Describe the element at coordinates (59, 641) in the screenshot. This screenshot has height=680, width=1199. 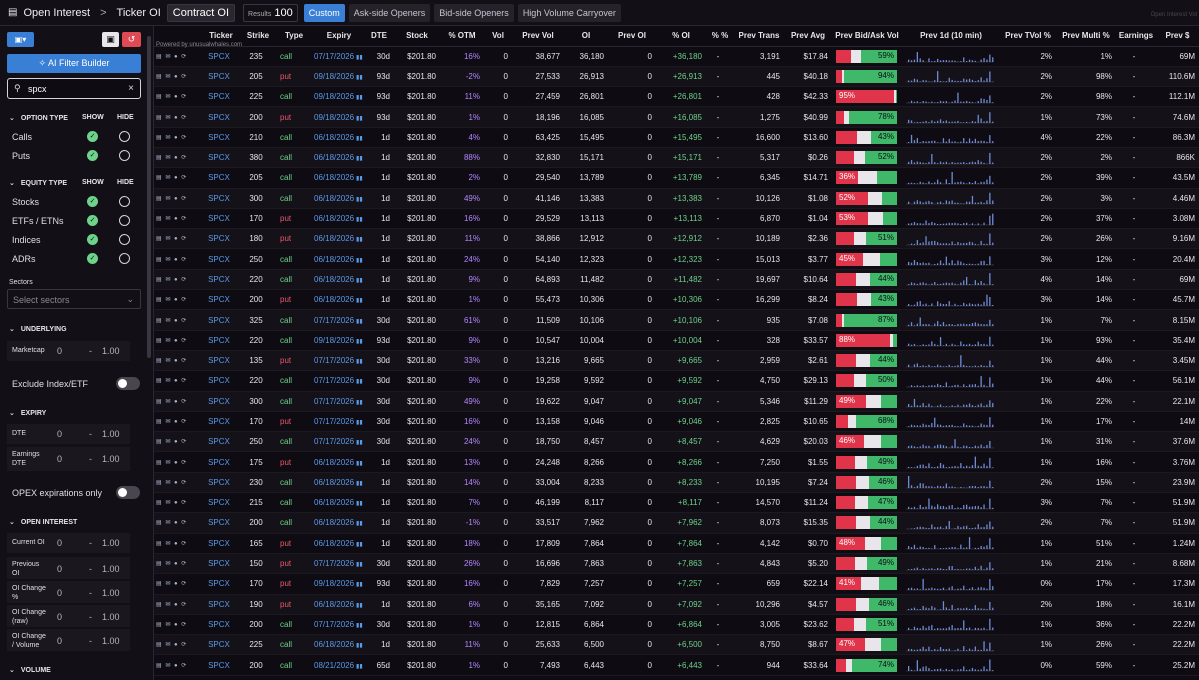
I see `oi-change-volume-min-input: 0` at that location.